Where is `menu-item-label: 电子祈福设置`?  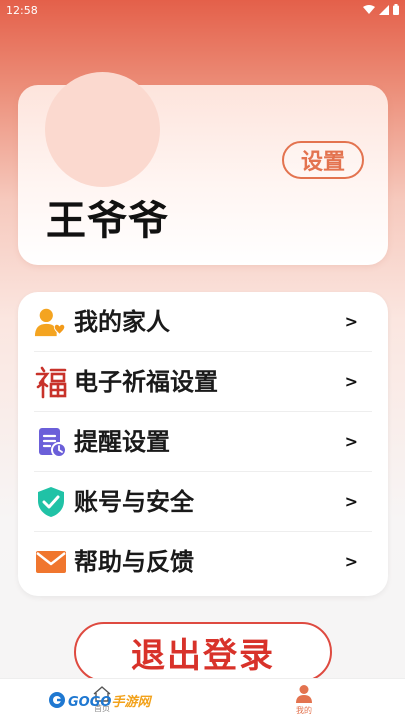
menu-item-label: 电子祈福设置 is located at coordinates (146, 382).